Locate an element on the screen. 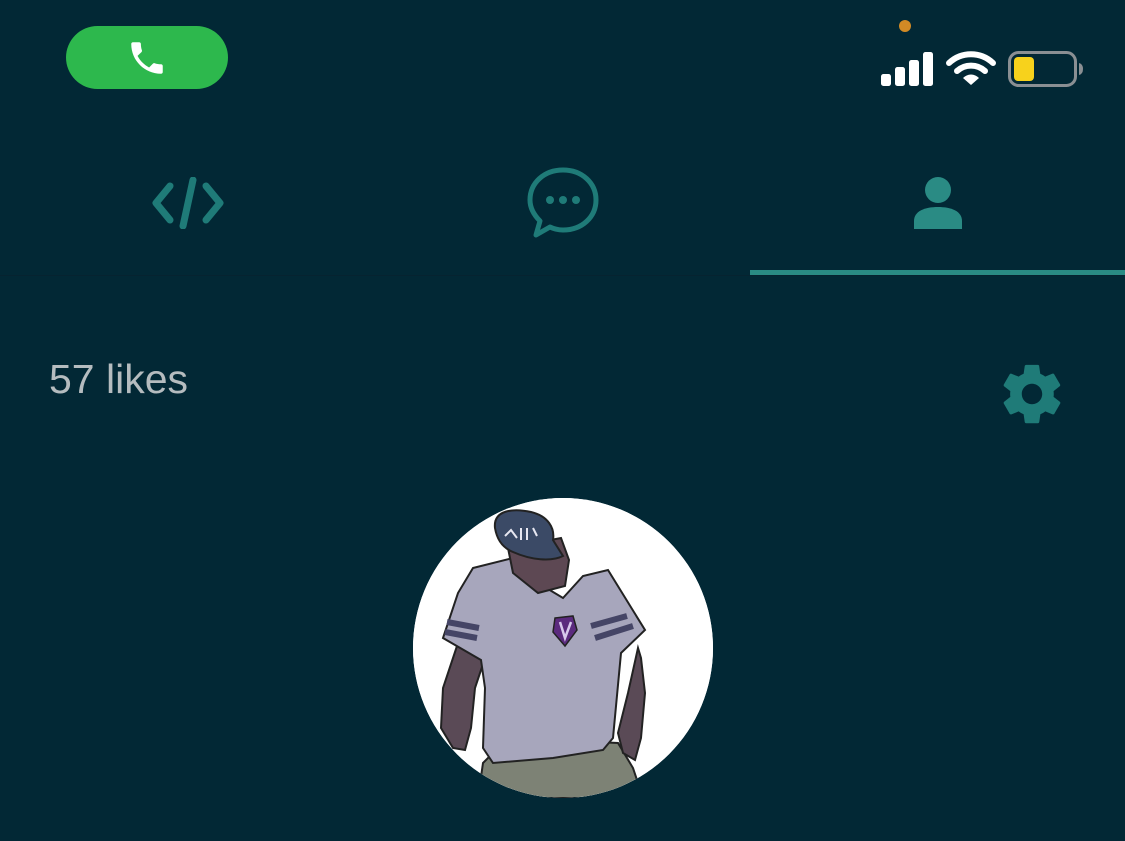 The width and height of the screenshot is (1125, 841). wifi-icon is located at coordinates (971, 68).